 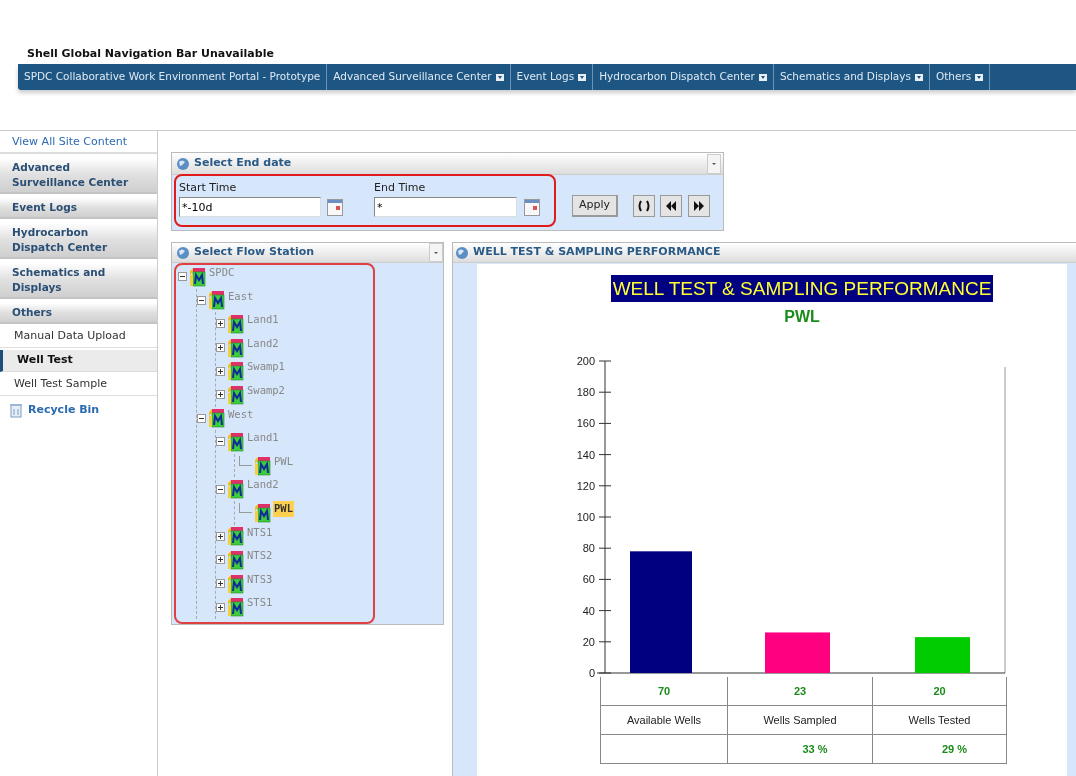 I want to click on chart-title: WELL TEST & SAMPLING PERFORMANCE, so click(x=802, y=288).